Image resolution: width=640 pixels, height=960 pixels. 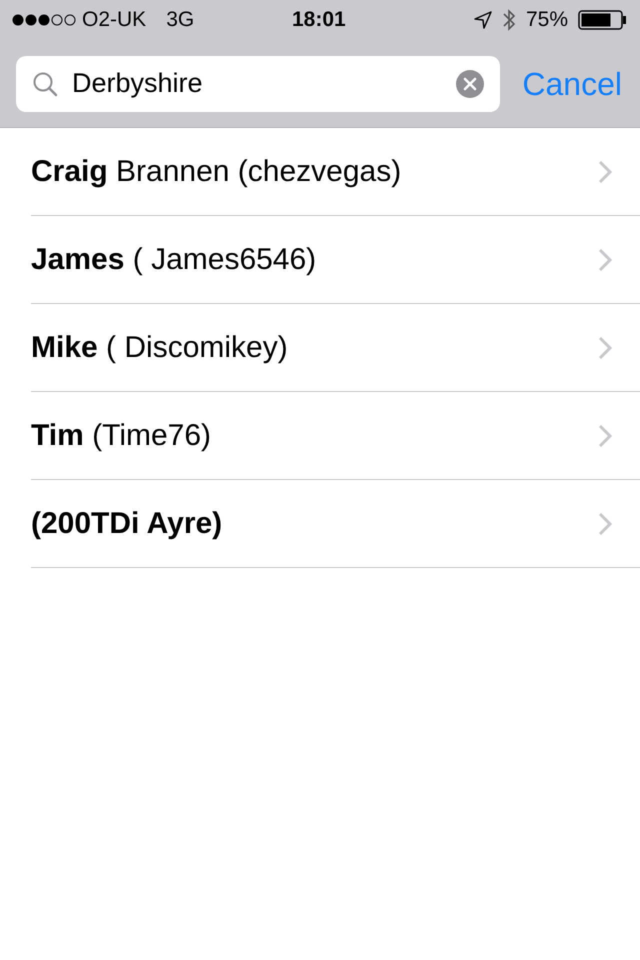 What do you see at coordinates (470, 84) in the screenshot?
I see `clear-icon` at bounding box center [470, 84].